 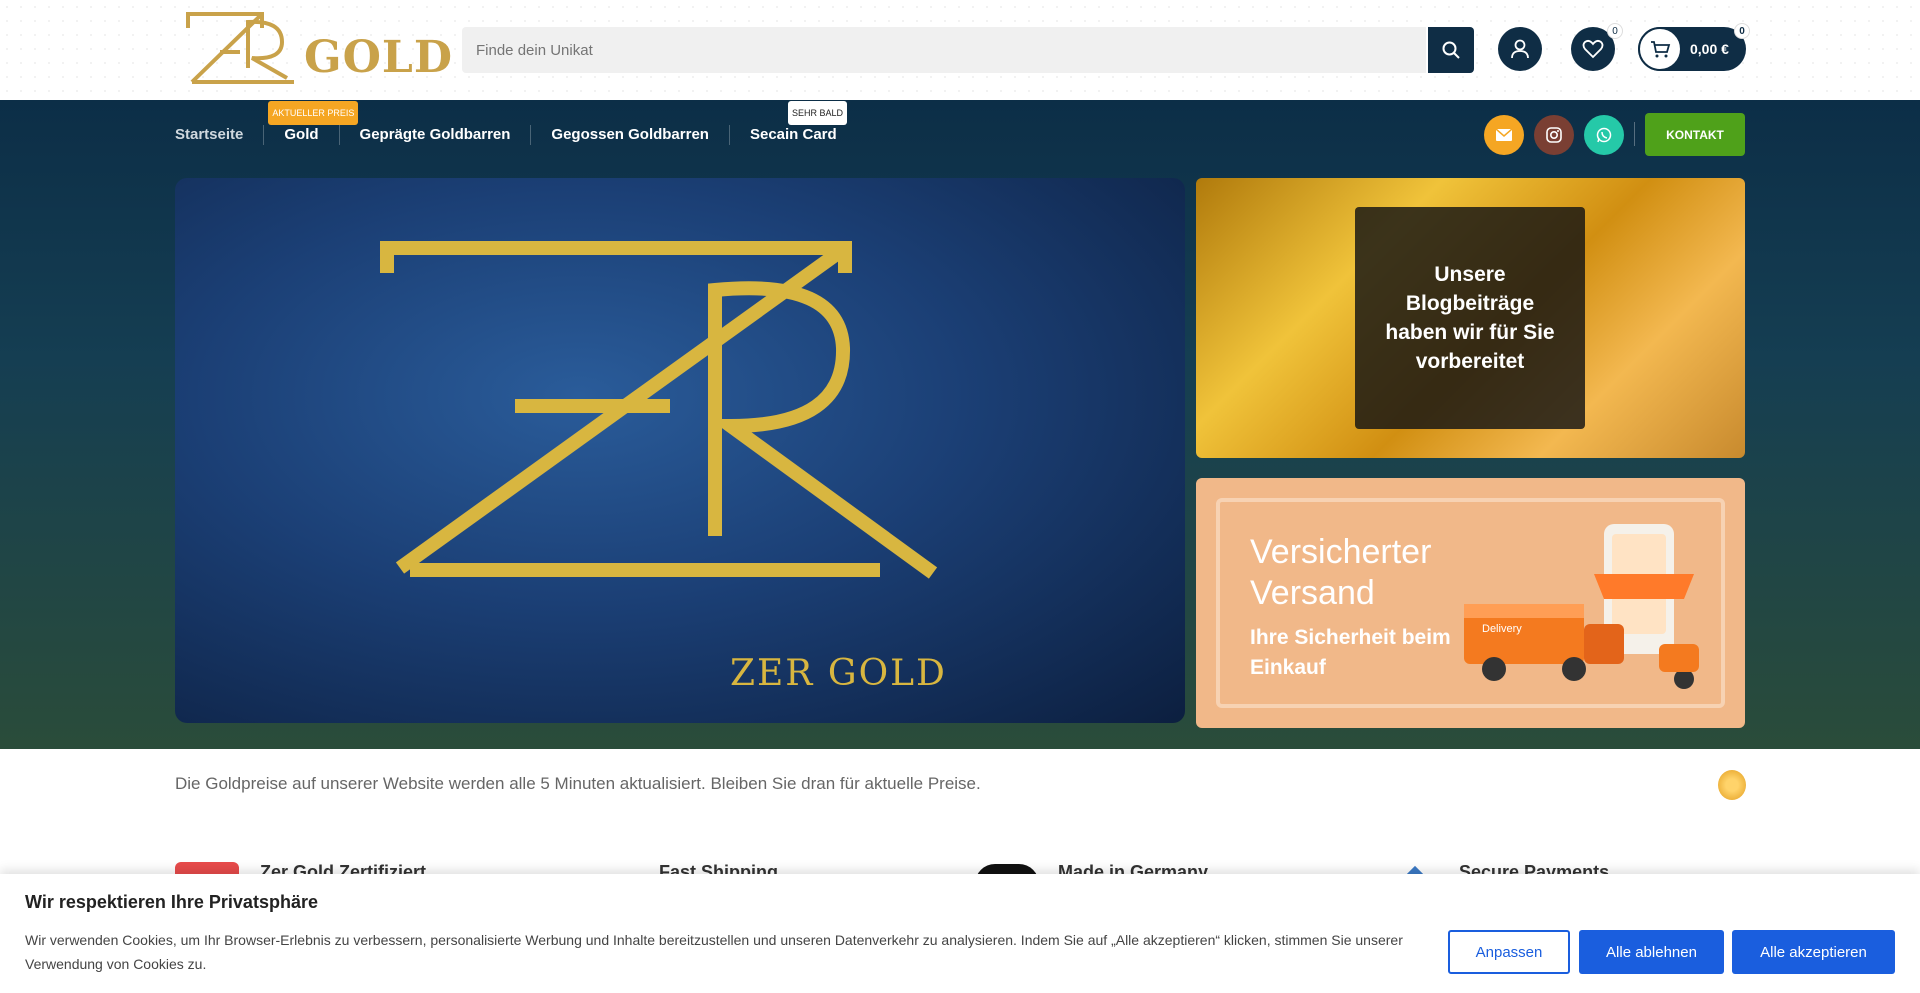 What do you see at coordinates (793, 134) in the screenshot?
I see `nav-label: Secain Card` at bounding box center [793, 134].